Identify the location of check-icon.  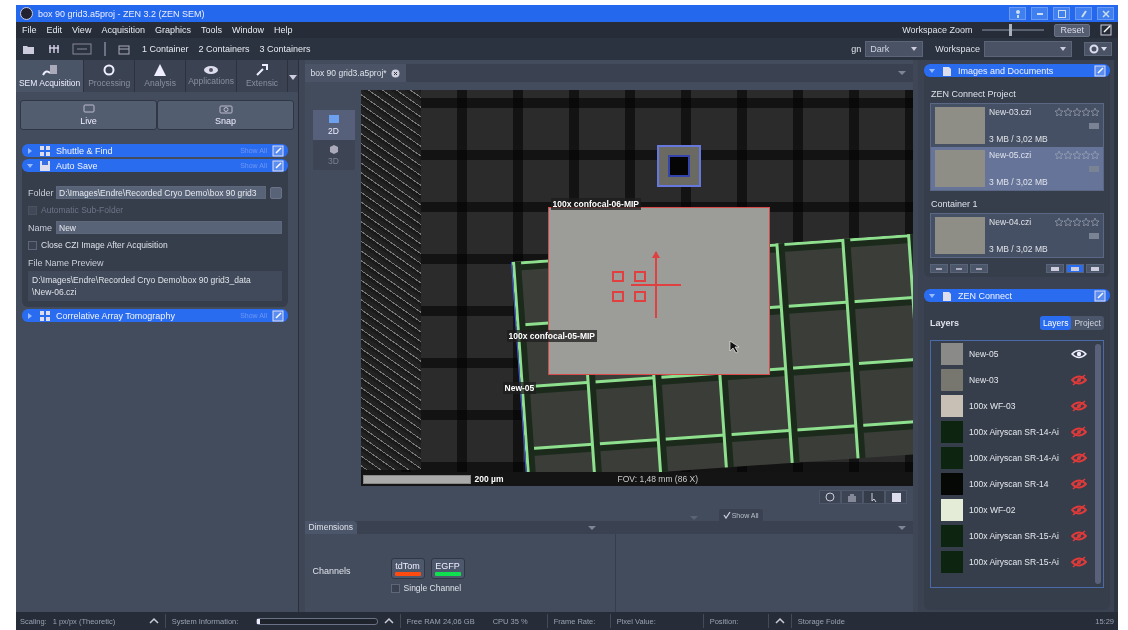
(726, 515).